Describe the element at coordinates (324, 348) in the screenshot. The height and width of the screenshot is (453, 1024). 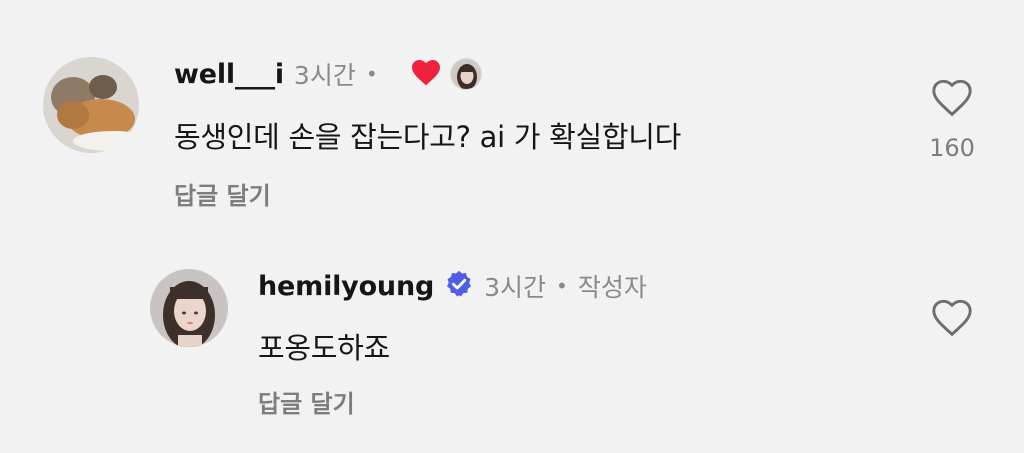
I see `comment-text: 포옹도하죠` at that location.